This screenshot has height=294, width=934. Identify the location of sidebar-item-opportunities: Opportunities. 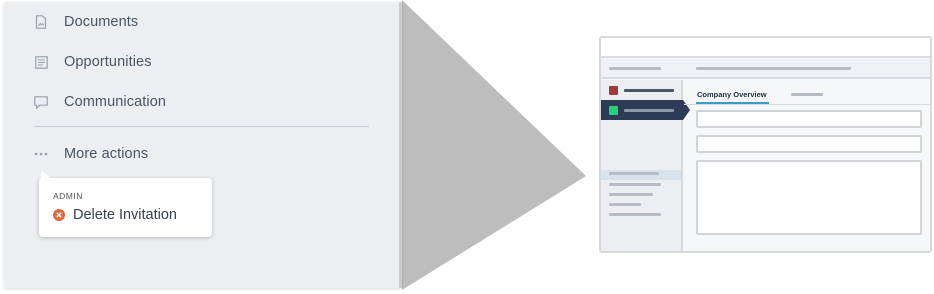
(93, 62).